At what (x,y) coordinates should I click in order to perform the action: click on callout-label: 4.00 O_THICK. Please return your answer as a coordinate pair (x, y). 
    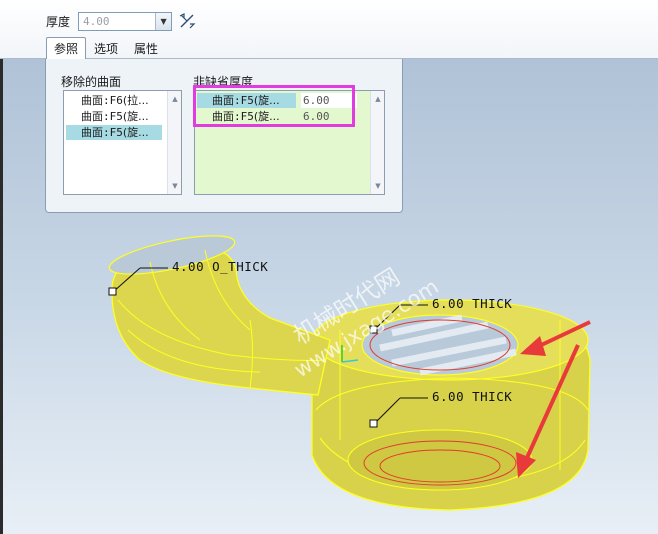
    Looking at the image, I should click on (220, 266).